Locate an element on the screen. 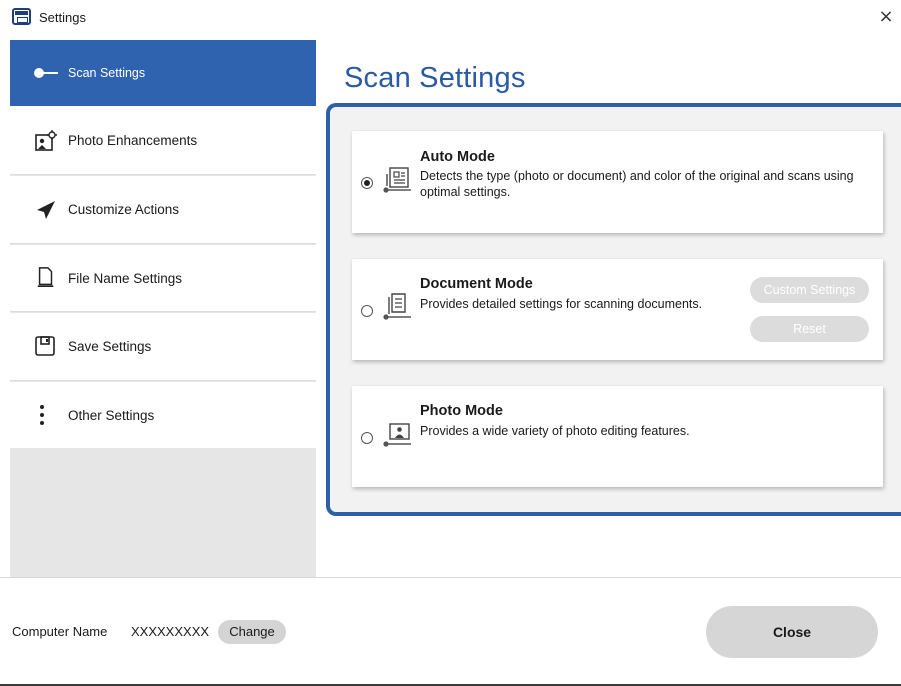  sidebar-item-label: Save Settings is located at coordinates (110, 346).